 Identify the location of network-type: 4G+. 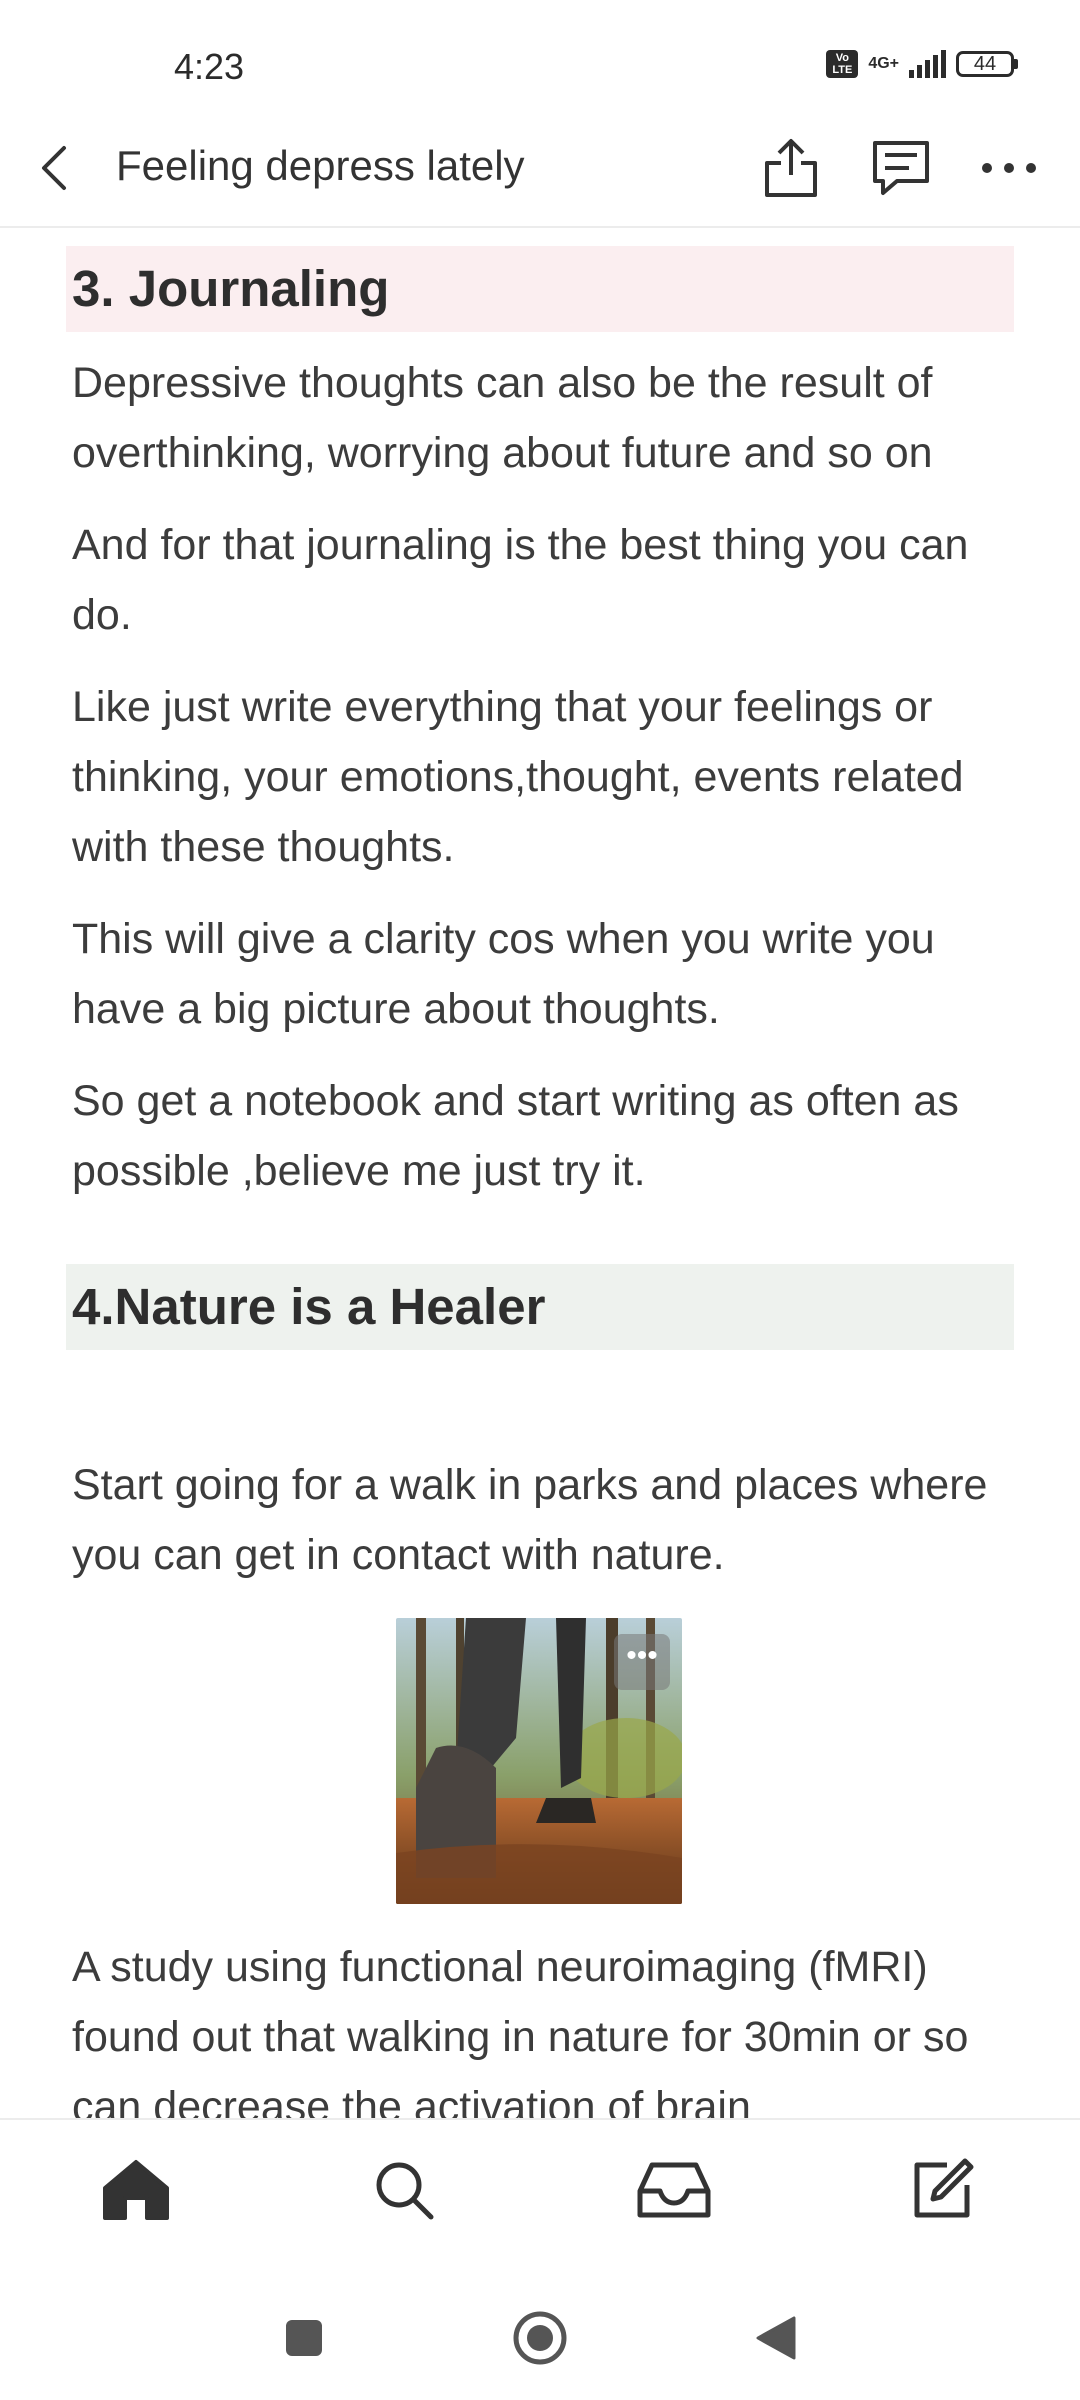
(883, 63).